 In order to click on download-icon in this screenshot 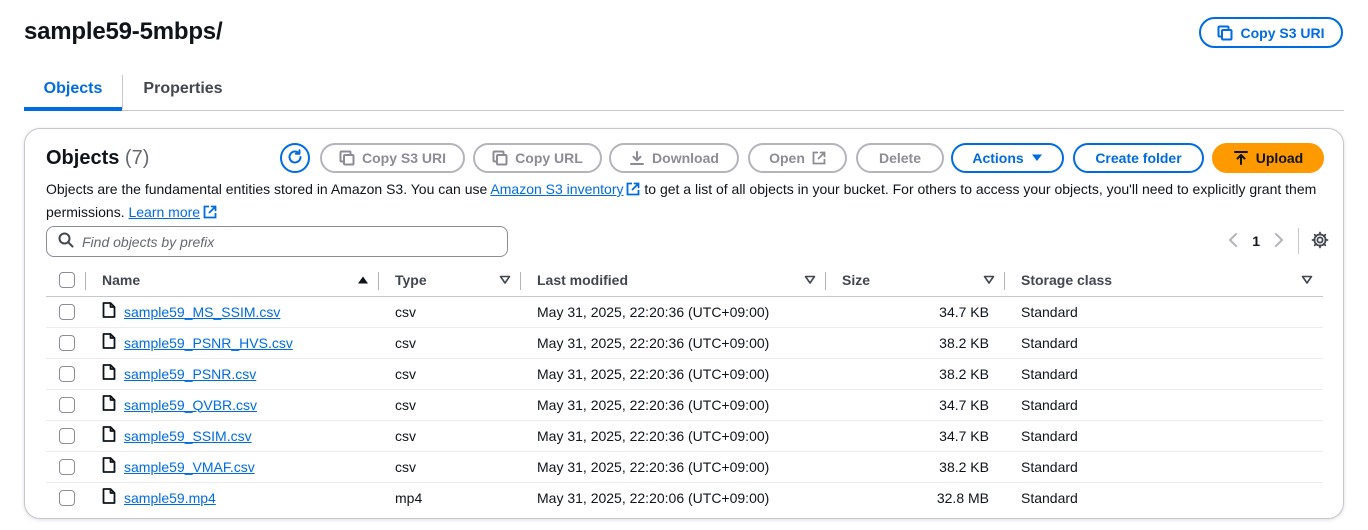, I will do `click(637, 158)`.